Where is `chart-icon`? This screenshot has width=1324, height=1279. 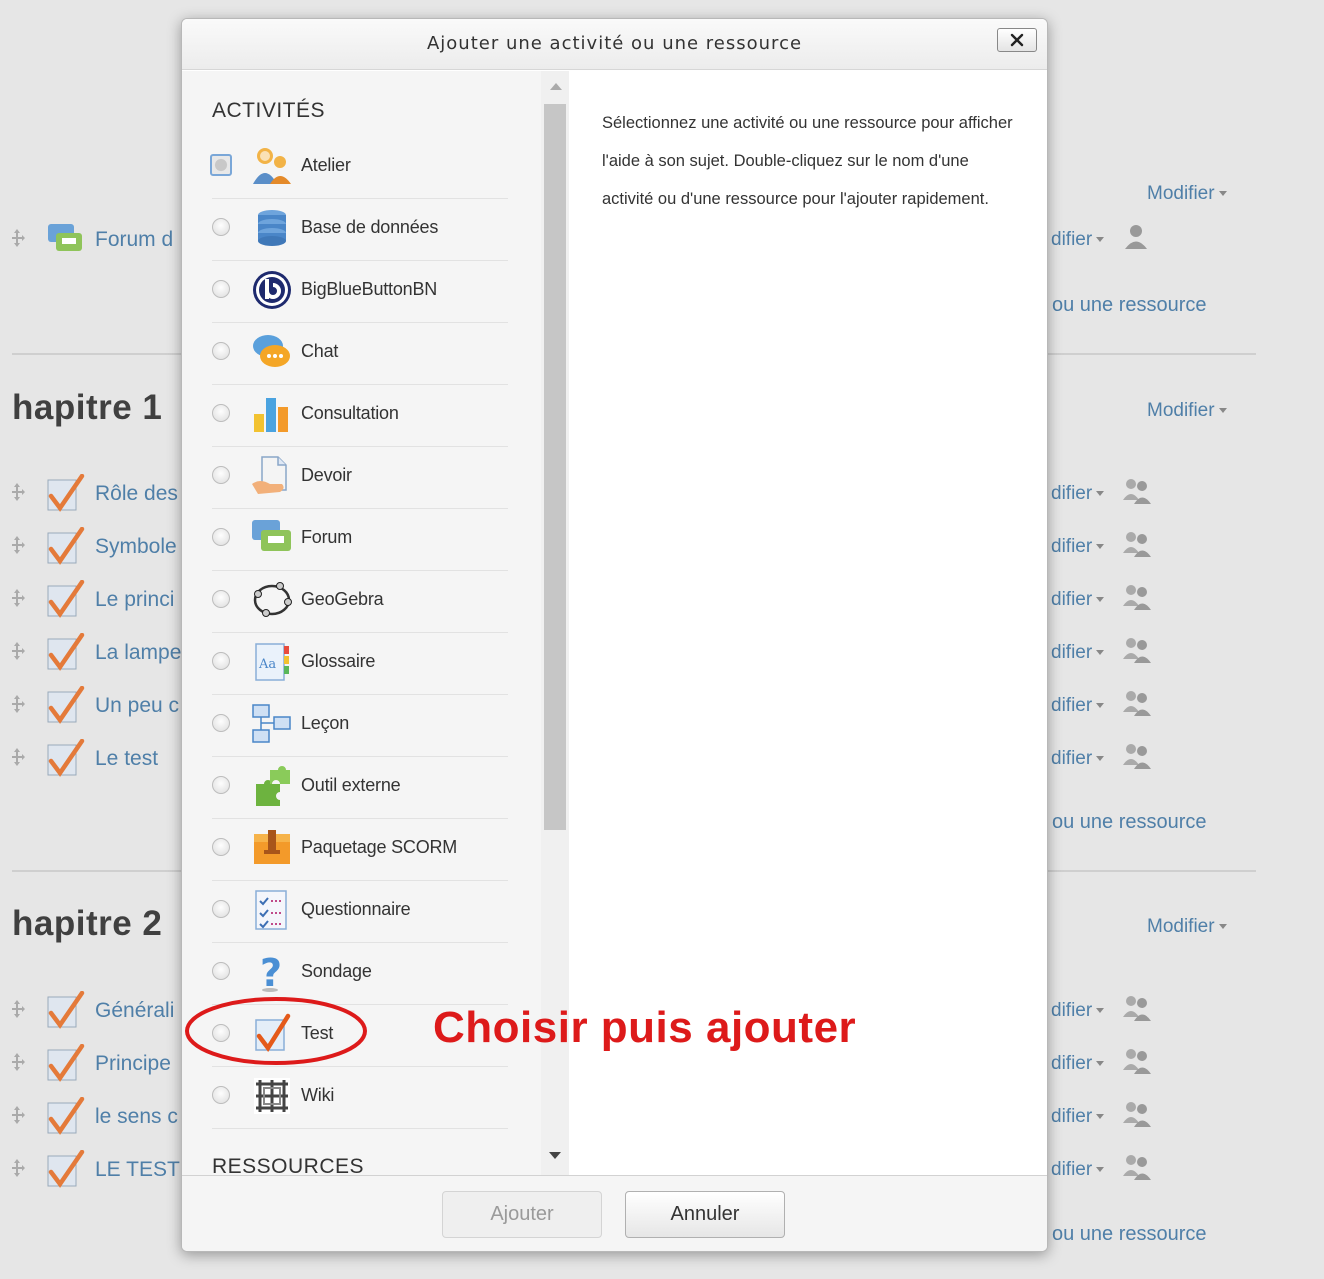 chart-icon is located at coordinates (272, 414).